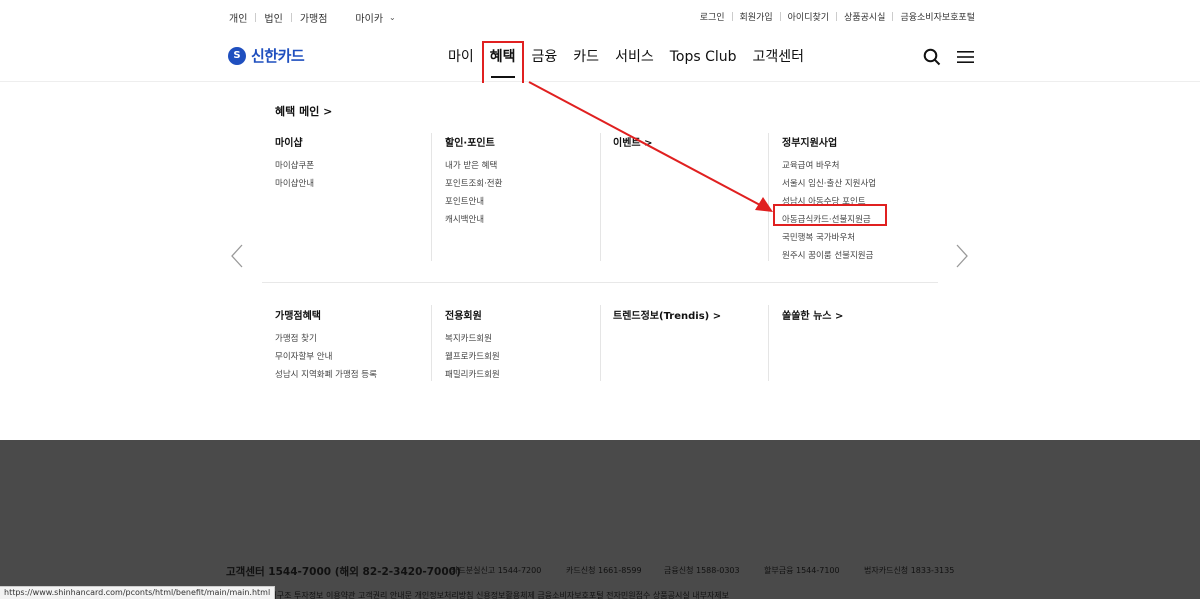 The image size is (1200, 599). I want to click on logo-mark-icon: S, so click(237, 55).